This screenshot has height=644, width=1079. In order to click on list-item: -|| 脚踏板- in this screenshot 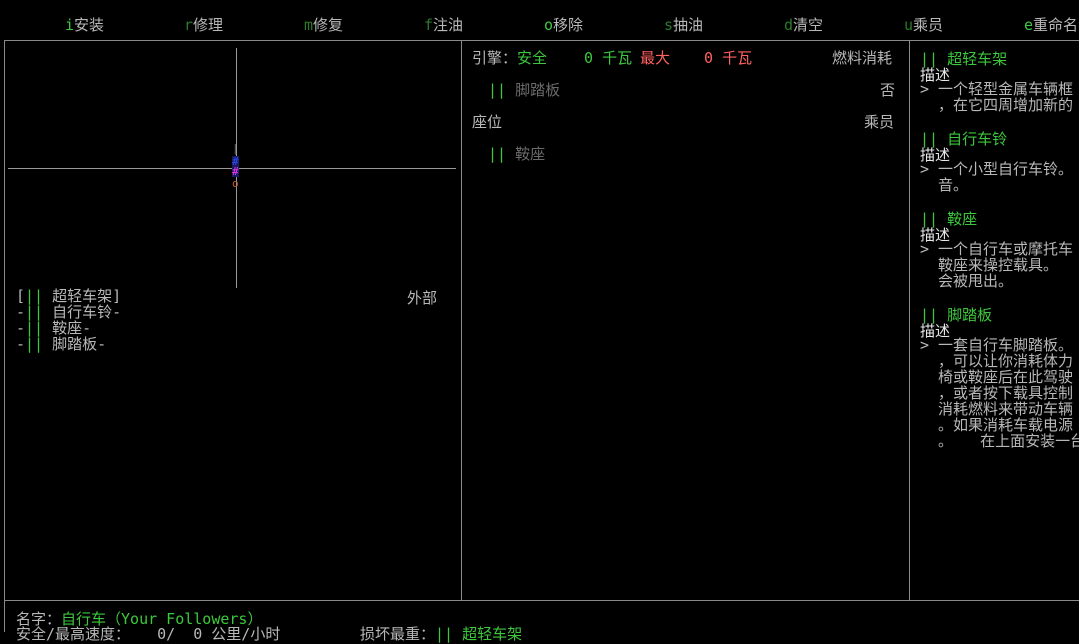, I will do `click(61, 344)`.